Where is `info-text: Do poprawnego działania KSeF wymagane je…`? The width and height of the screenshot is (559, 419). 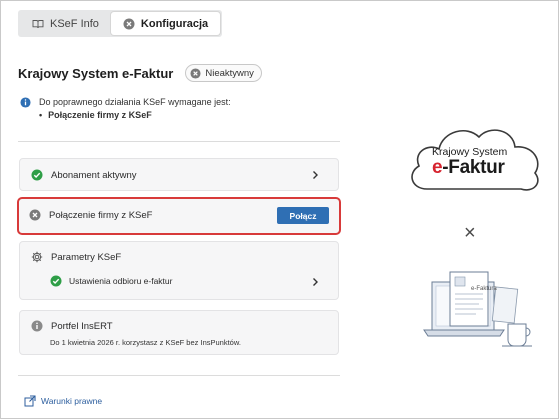
info-text: Do poprawnego działania KSeF wymagane je… is located at coordinates (135, 102).